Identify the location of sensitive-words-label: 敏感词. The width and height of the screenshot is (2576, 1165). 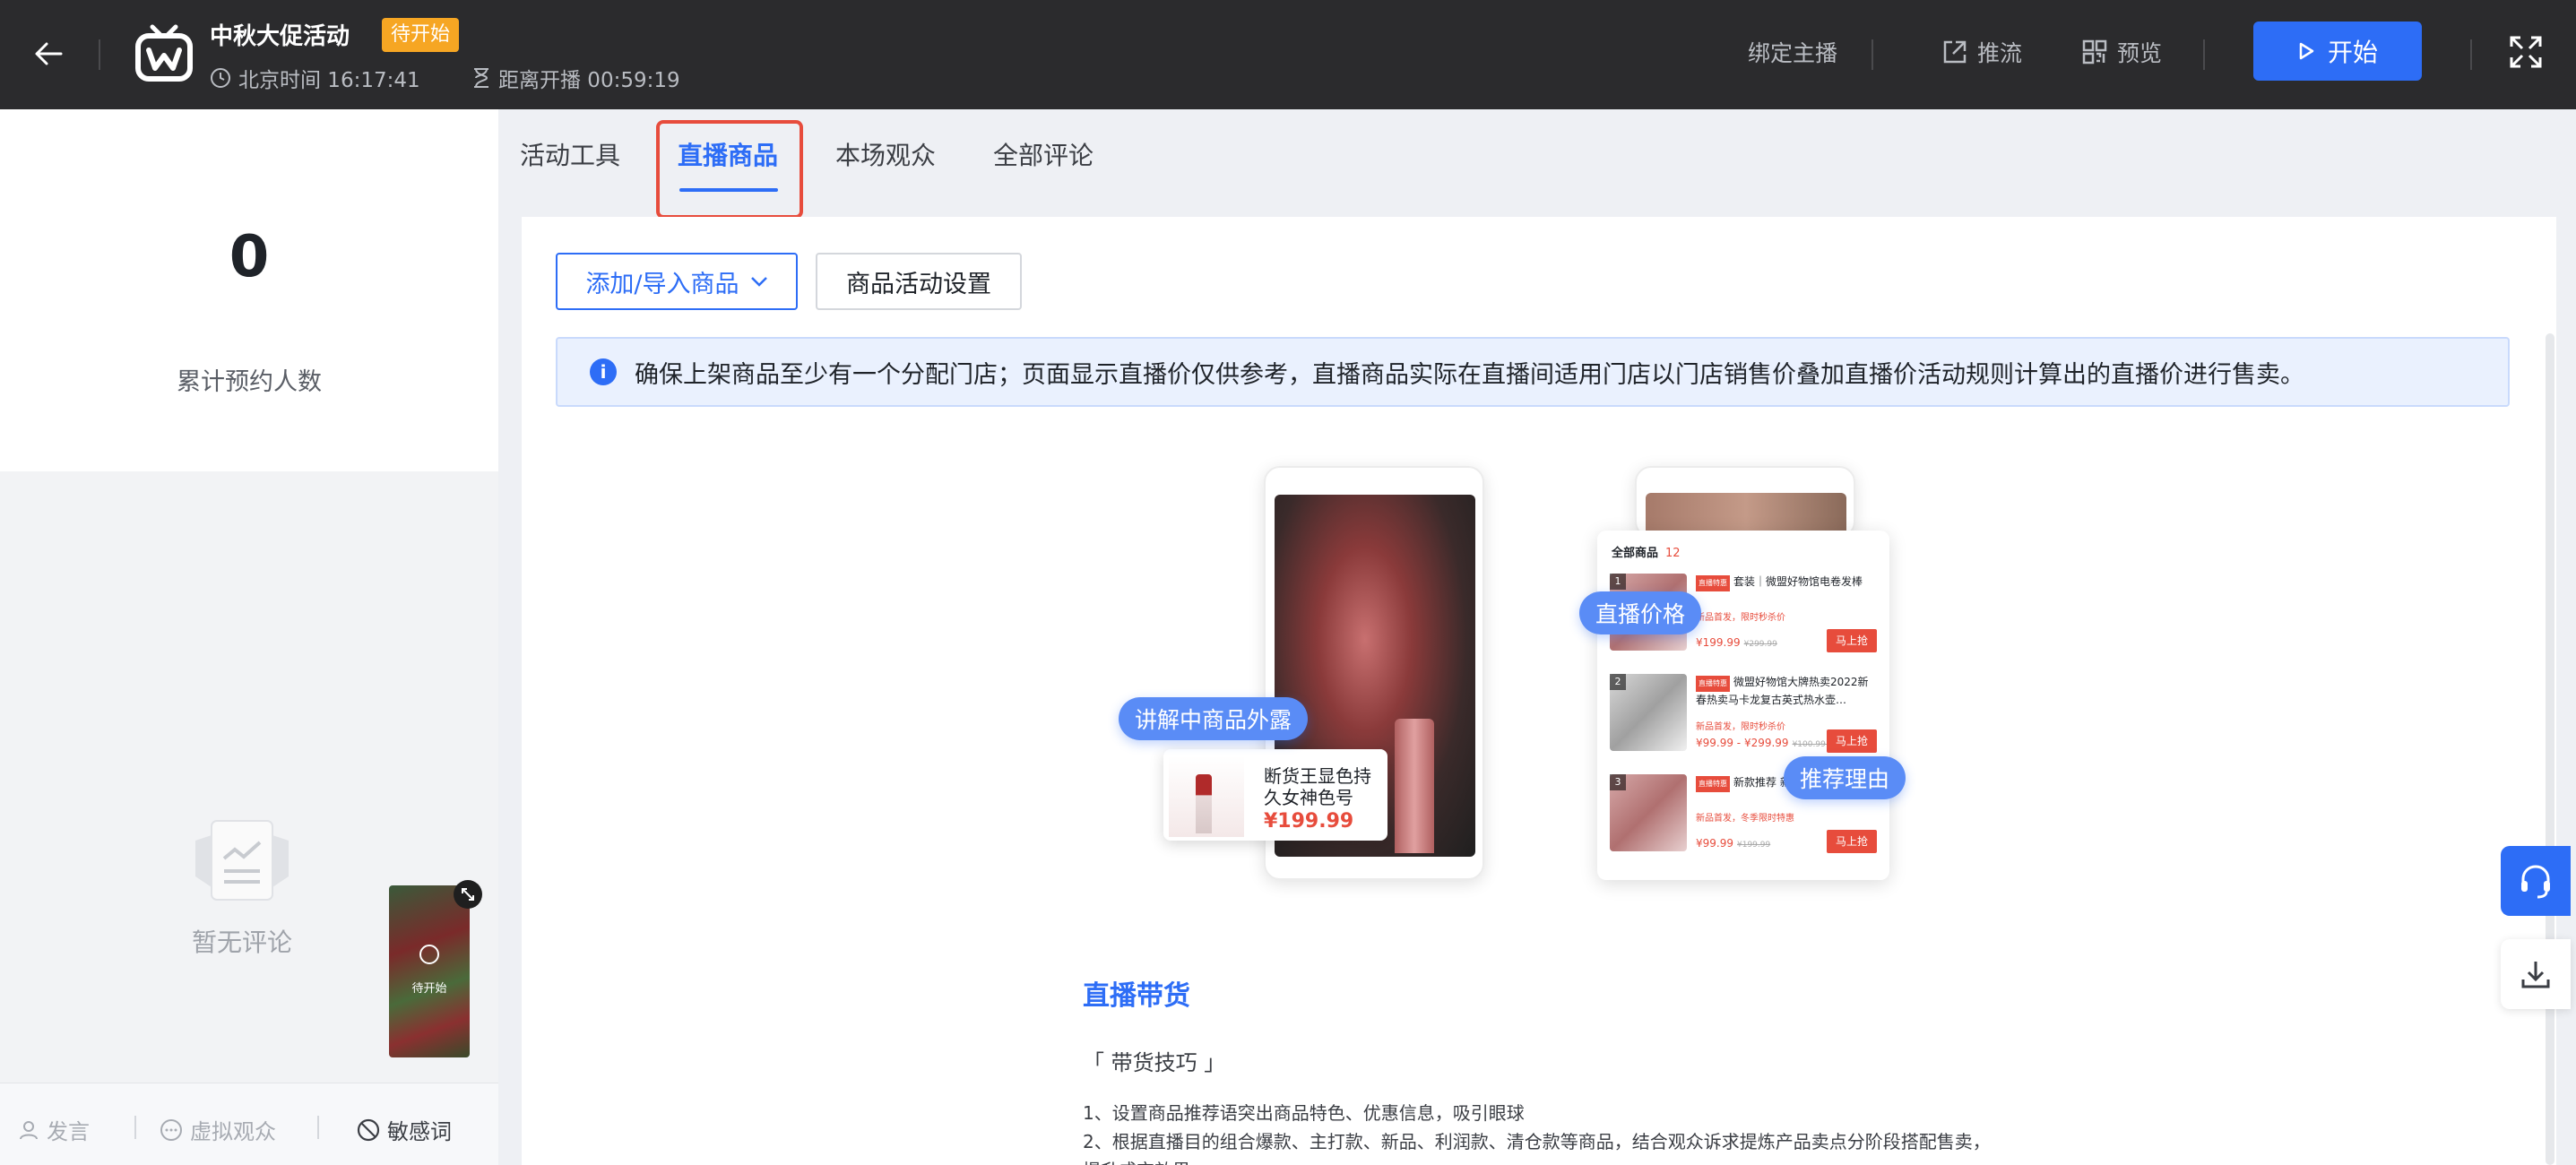
(419, 1131).